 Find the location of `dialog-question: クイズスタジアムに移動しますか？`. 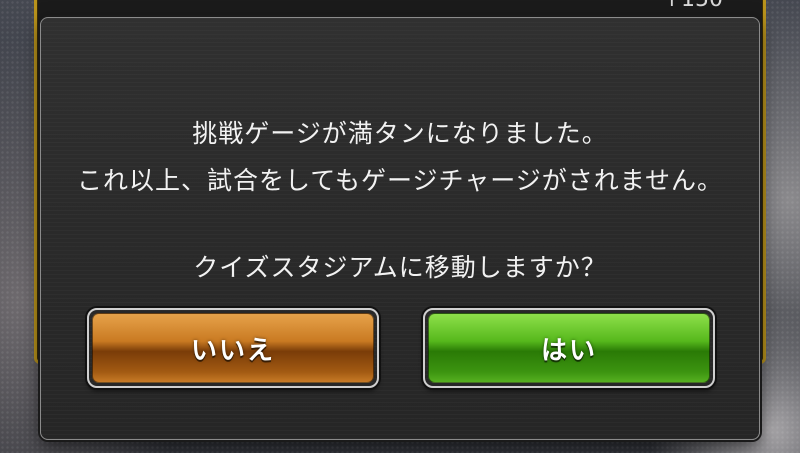

dialog-question: クイズスタジアムに移動しますか？ is located at coordinates (400, 267).